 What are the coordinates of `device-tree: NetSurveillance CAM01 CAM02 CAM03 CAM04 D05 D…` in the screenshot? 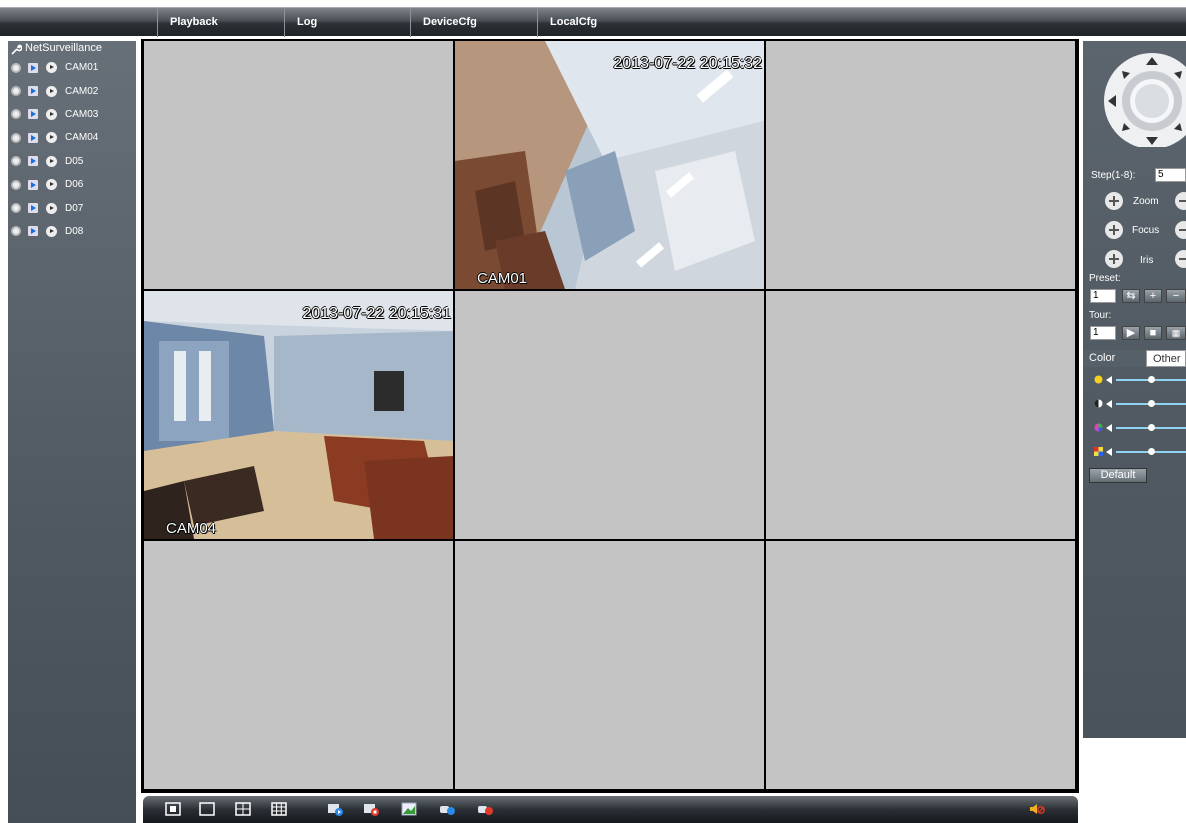 It's located at (72, 432).